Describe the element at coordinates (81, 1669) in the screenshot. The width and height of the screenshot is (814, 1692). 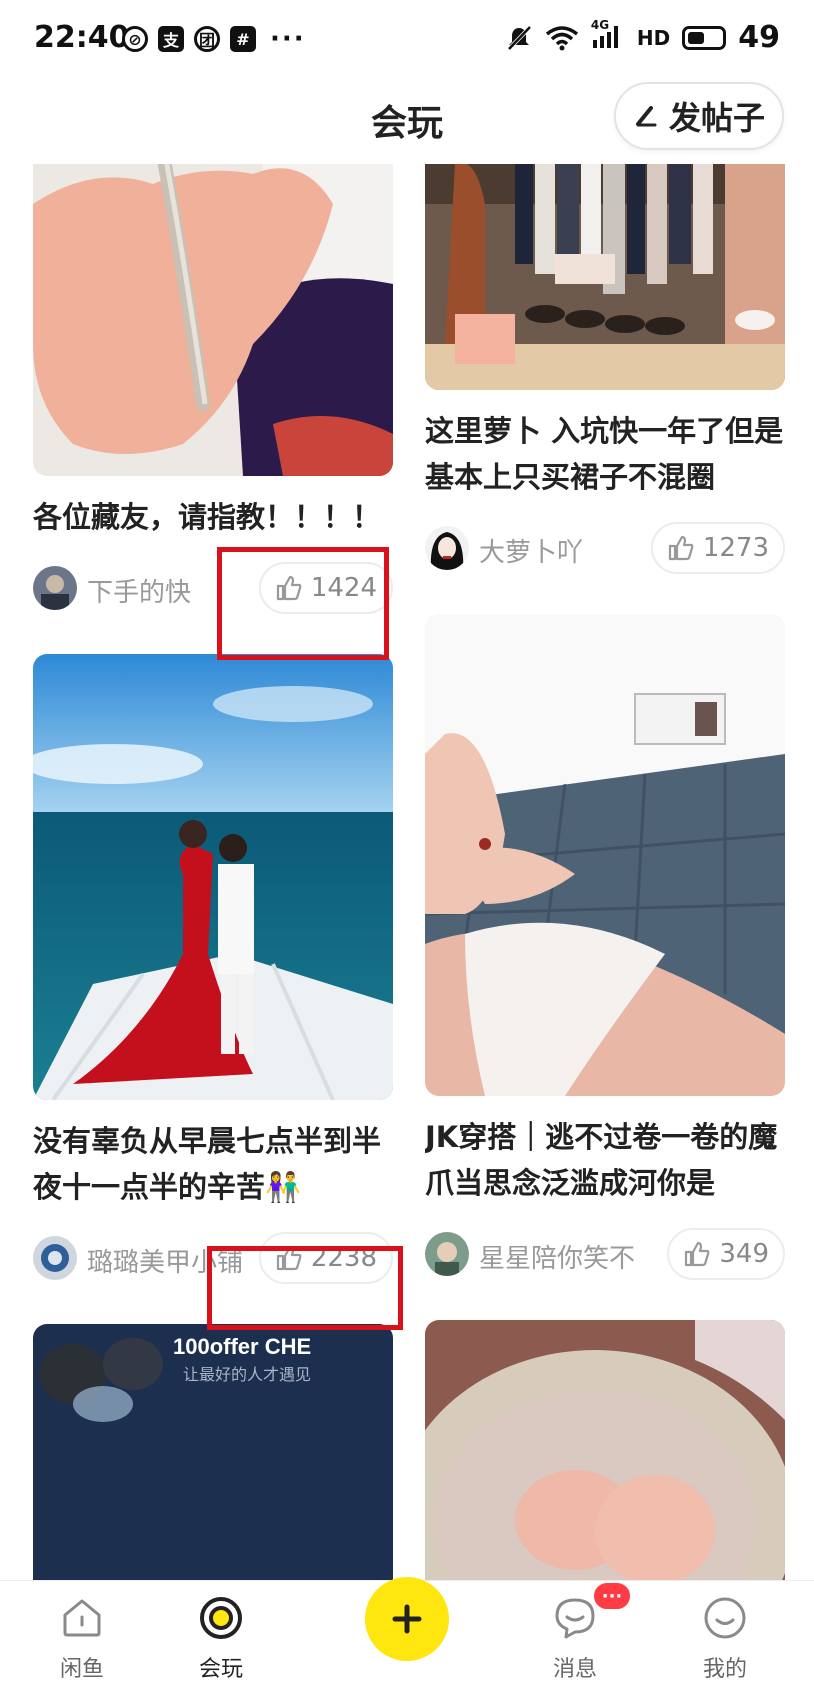
I see `nav-label: 闲鱼` at that location.